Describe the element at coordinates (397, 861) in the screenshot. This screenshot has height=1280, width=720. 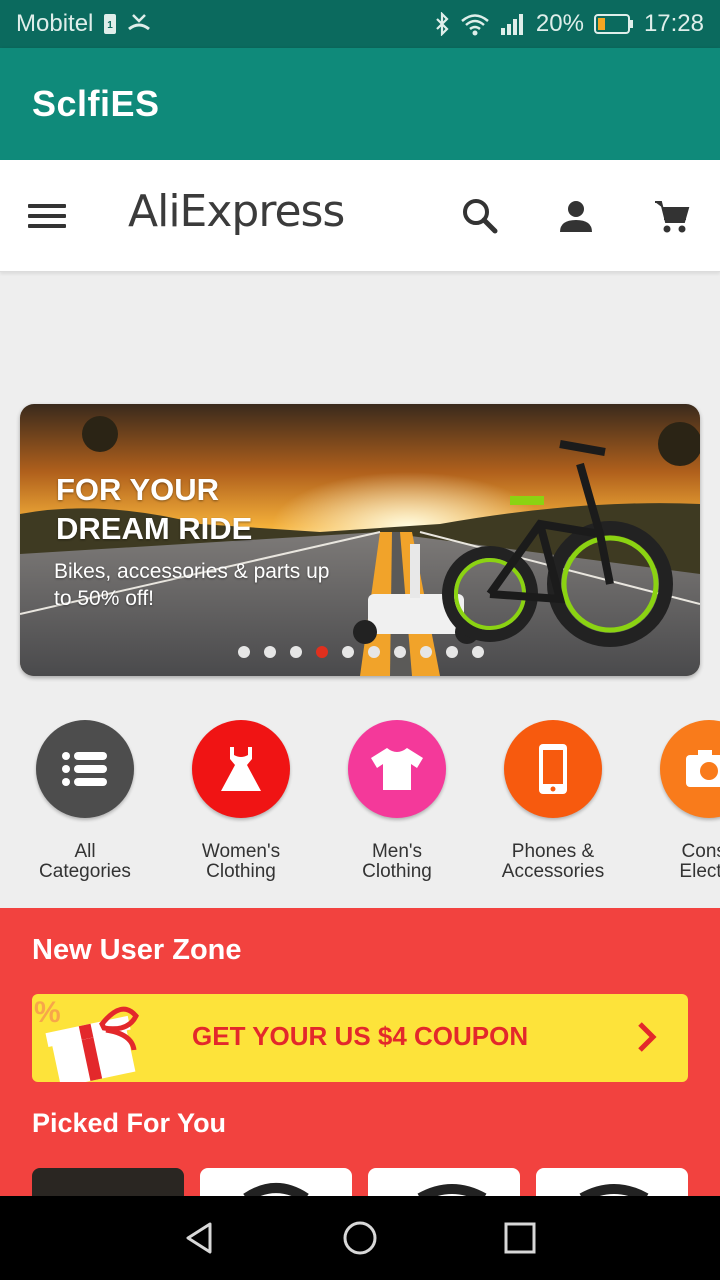
I see `category-label: Men's Clothing` at that location.